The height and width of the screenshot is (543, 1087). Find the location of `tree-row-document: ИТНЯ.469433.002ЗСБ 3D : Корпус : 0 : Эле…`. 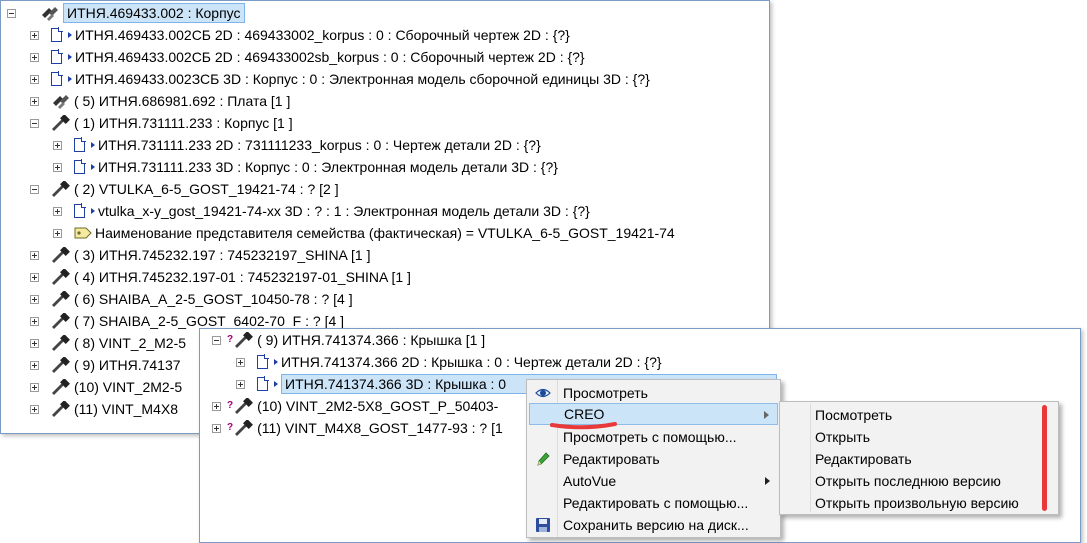

tree-row-document: ИТНЯ.469433.002ЗСБ 3D : Корпус : 0 : Эле… is located at coordinates (340, 79).